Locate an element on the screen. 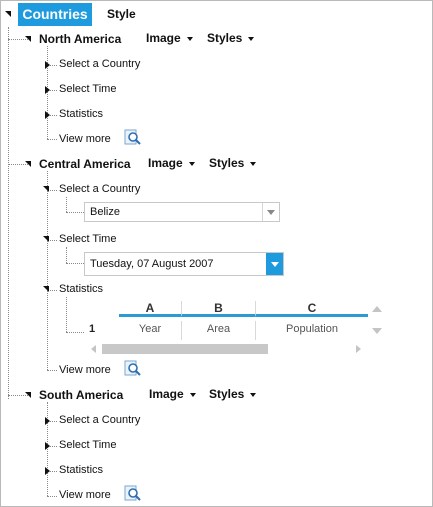 Image resolution: width=433 pixels, height=507 pixels. central-america-styles-menu: Styles is located at coordinates (233, 163).